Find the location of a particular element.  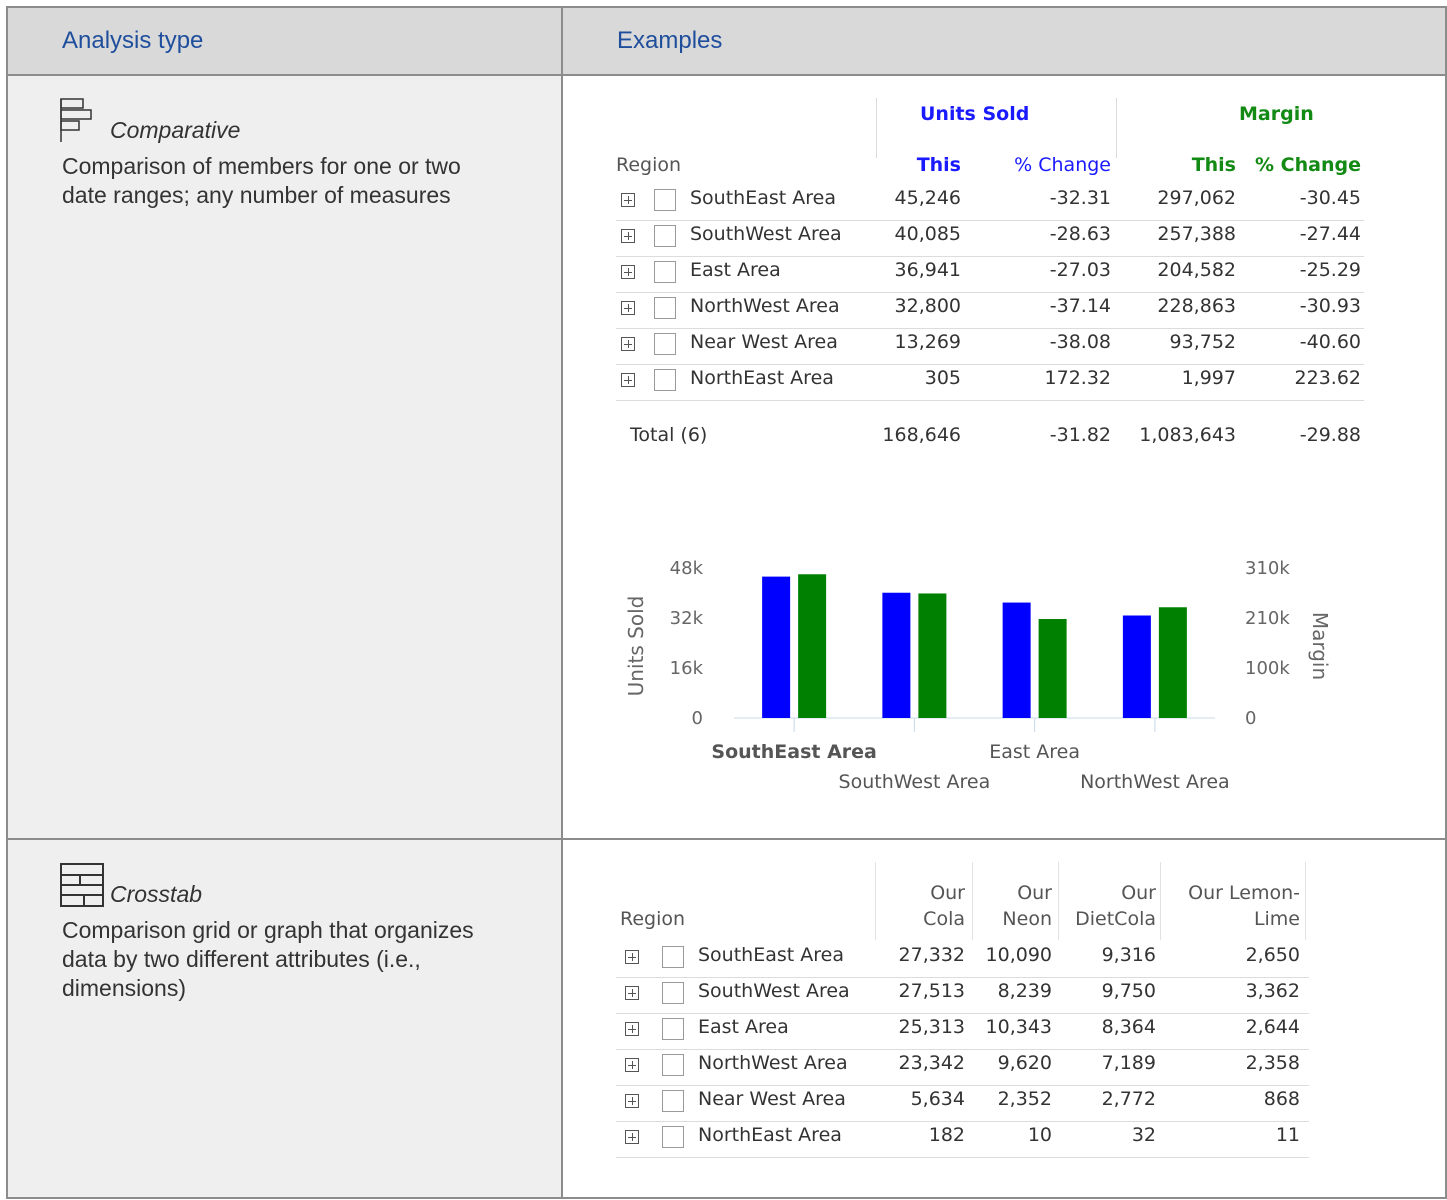

units-this-header: This is located at coordinates (912, 165).